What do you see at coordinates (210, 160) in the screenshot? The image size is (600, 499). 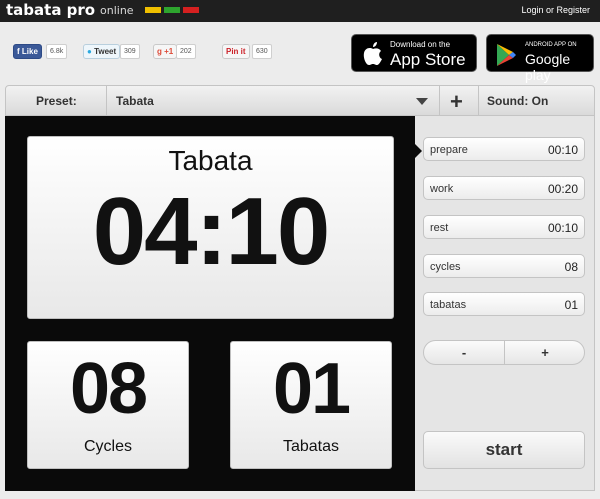 I see `timer-title: Tabata` at bounding box center [210, 160].